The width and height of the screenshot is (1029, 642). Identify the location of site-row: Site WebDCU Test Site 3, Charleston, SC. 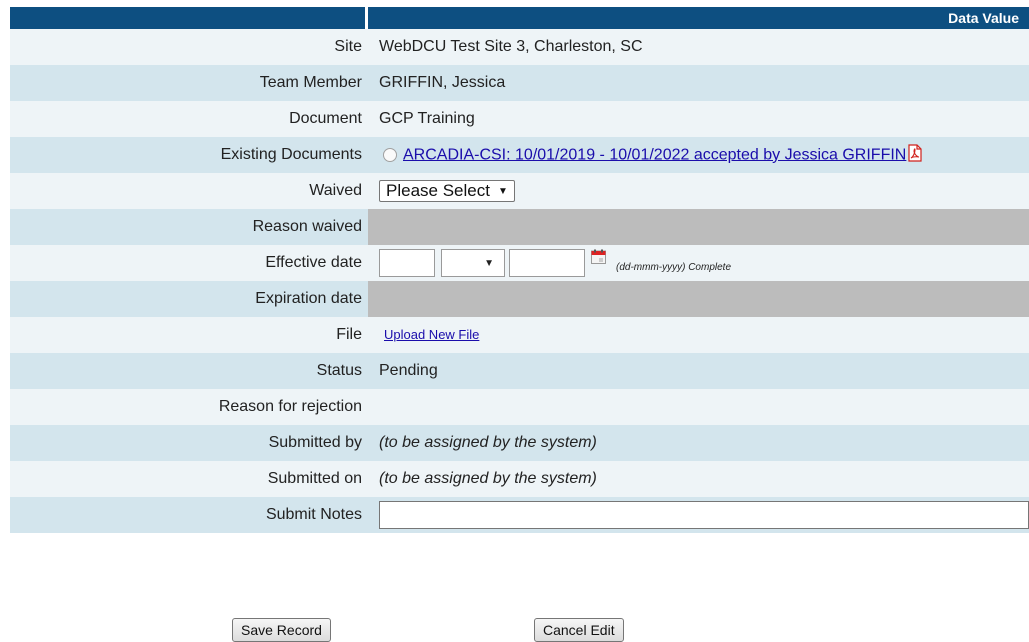
(519, 47).